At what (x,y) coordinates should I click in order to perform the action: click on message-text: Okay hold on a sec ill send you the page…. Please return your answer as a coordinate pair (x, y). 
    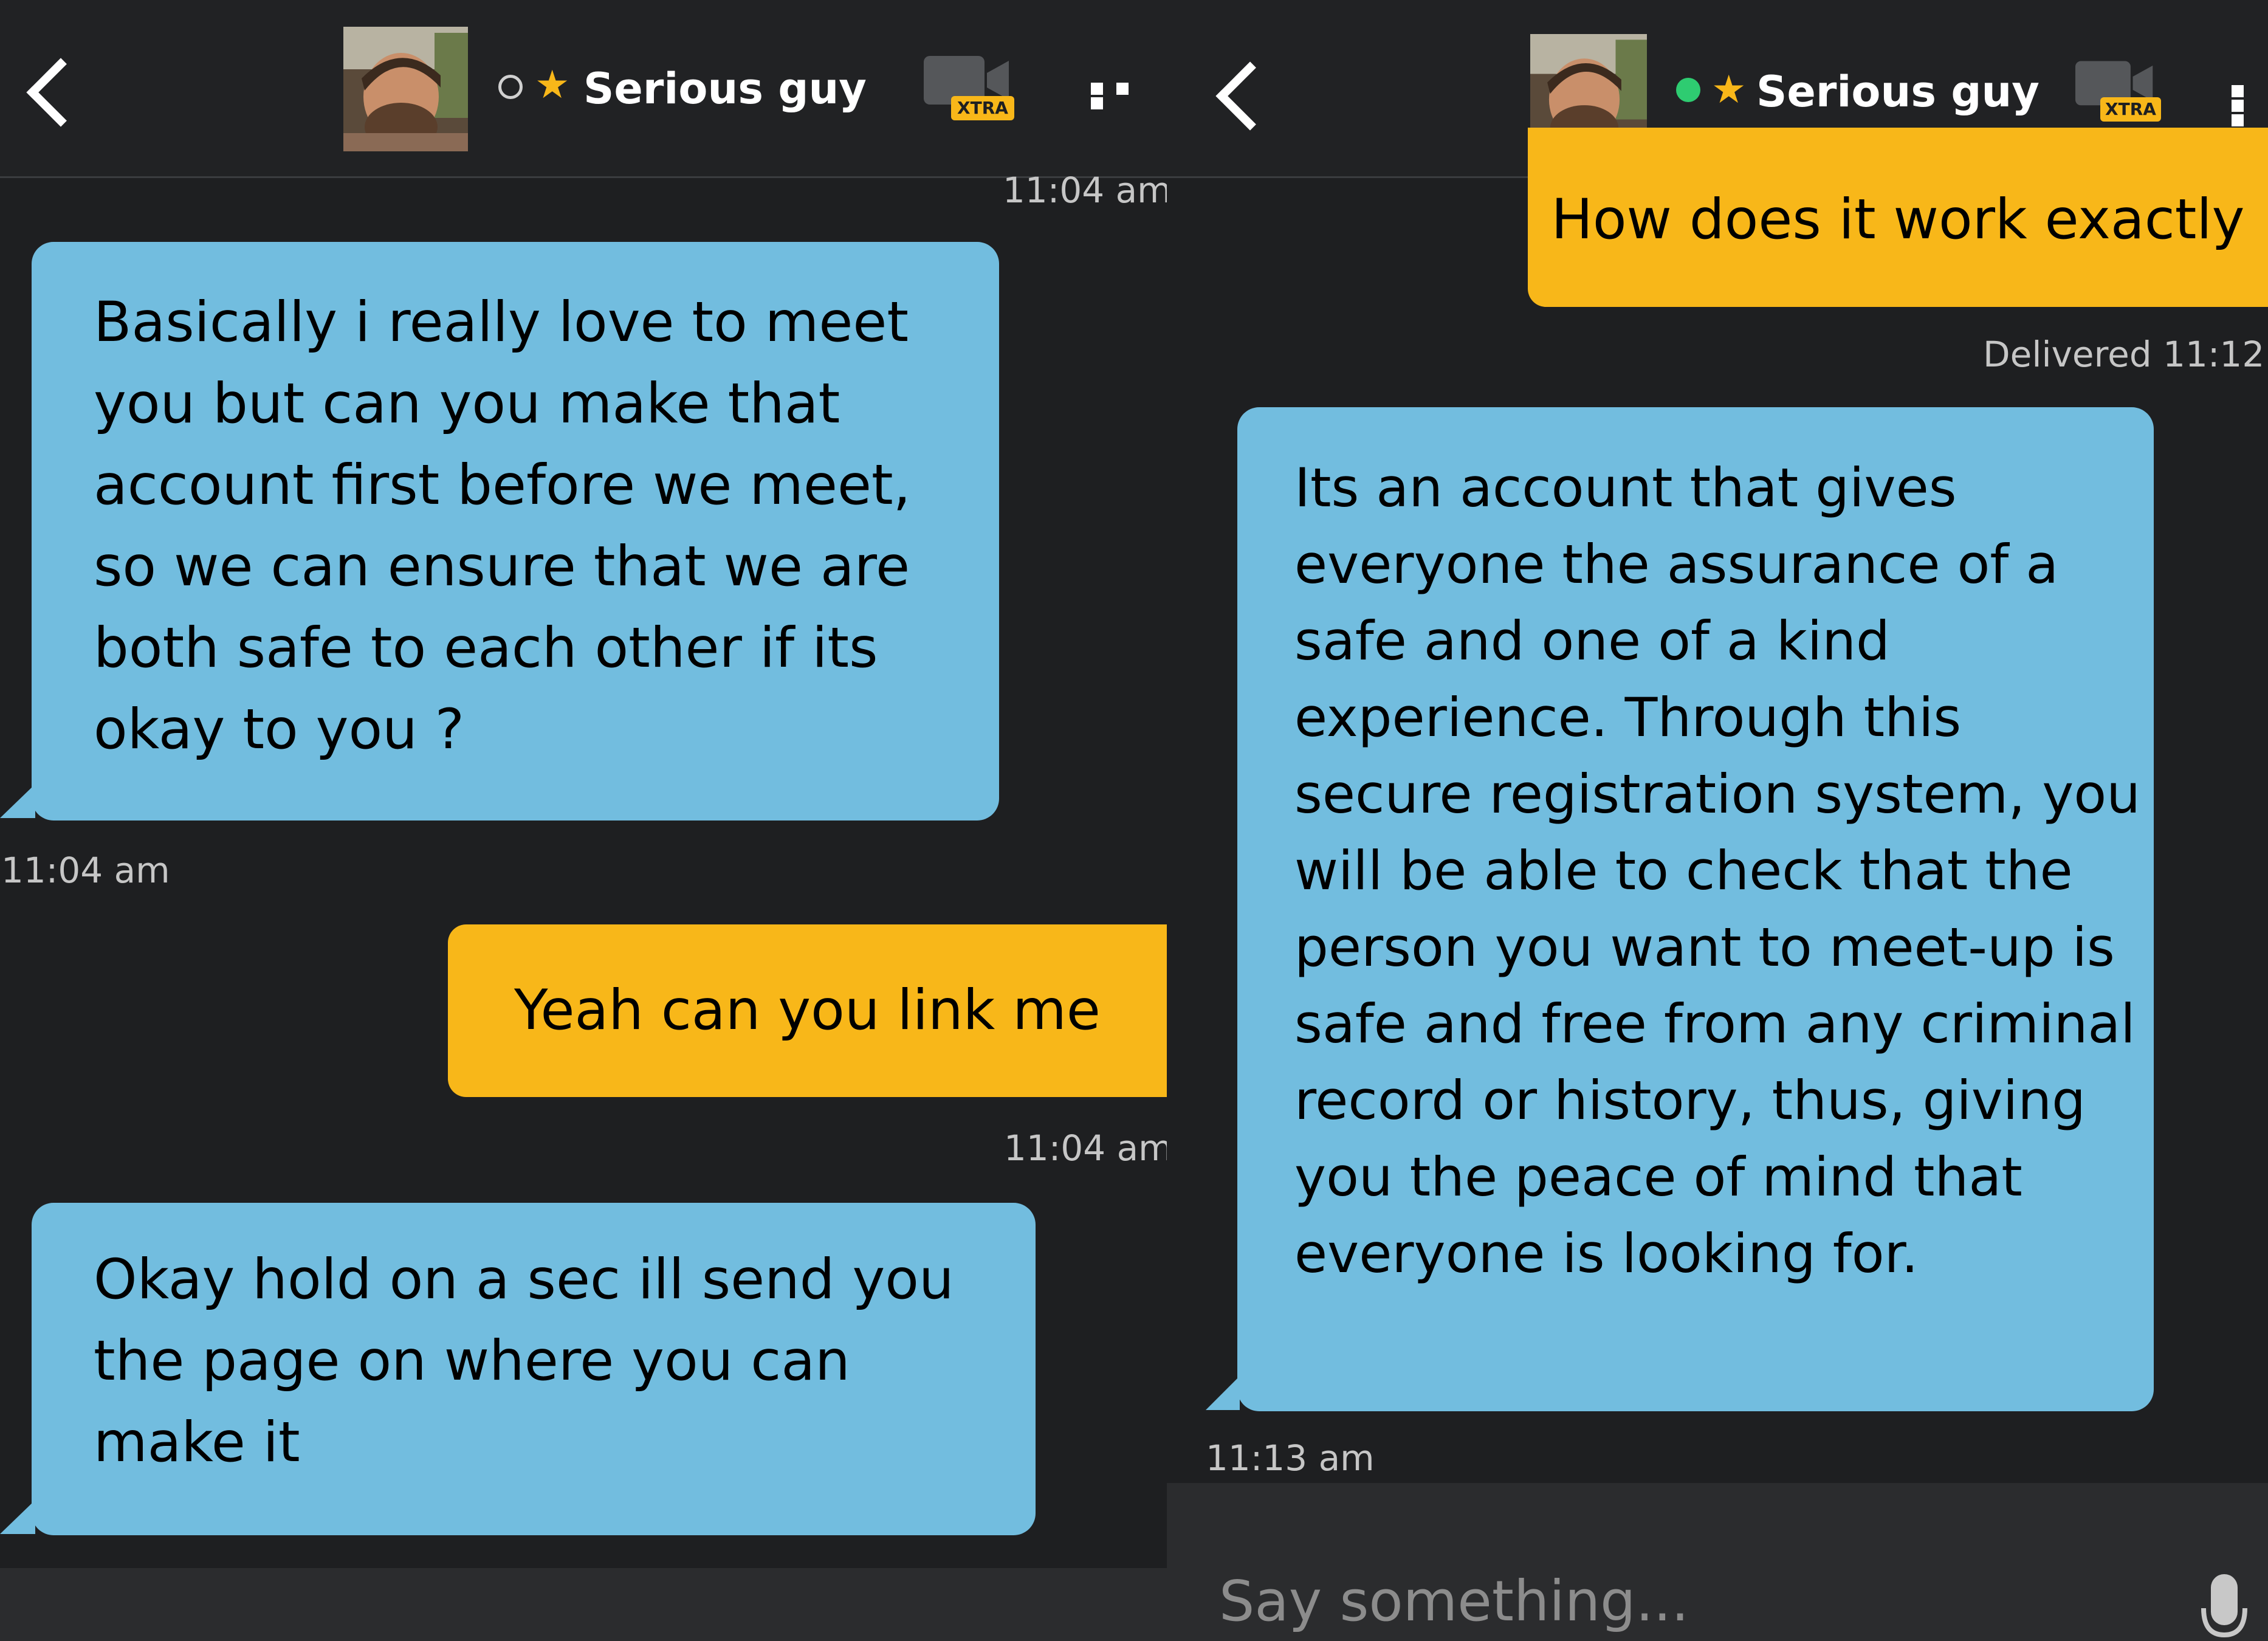
    Looking at the image, I should click on (524, 1361).